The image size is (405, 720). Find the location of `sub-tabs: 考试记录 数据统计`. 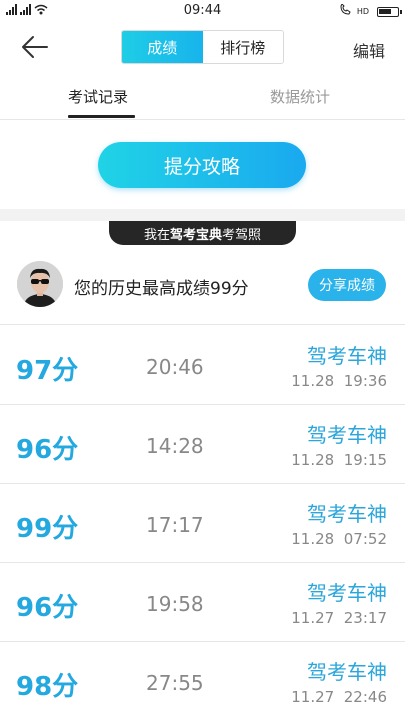

sub-tabs: 考试记录 数据统计 is located at coordinates (202, 95).